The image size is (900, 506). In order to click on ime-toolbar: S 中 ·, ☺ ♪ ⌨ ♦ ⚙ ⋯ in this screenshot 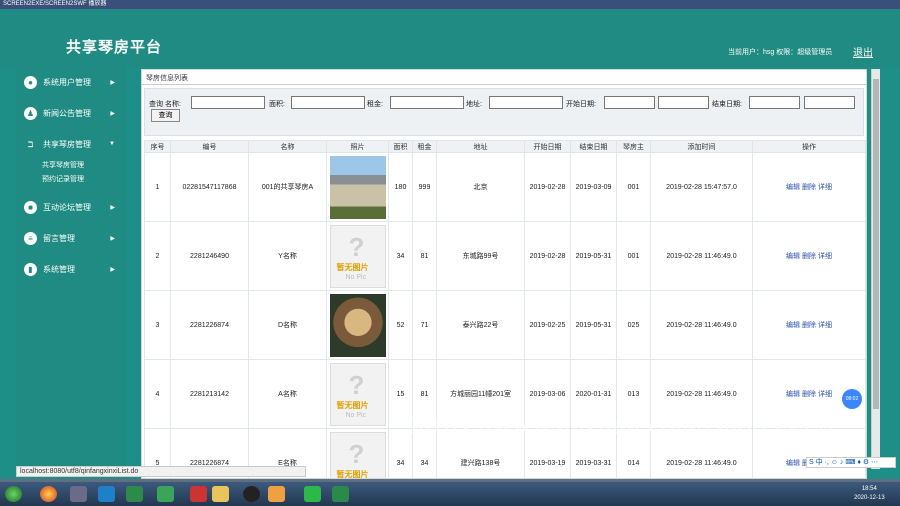, I will do `click(851, 462)`.